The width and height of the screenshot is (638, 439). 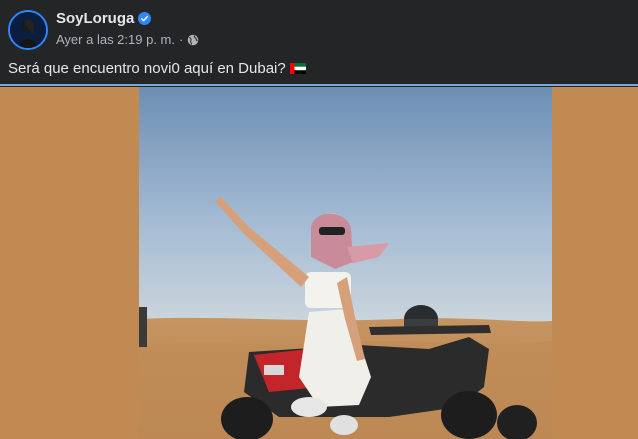 I want to click on avatar-image, so click(x=28, y=30).